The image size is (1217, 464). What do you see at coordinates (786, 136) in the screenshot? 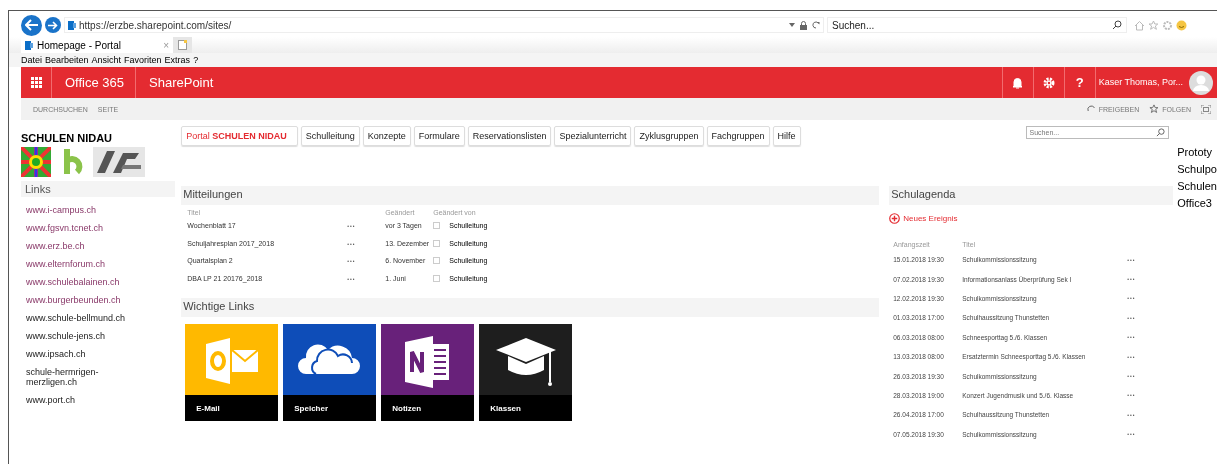
I see `nav-tab: Hilfe` at bounding box center [786, 136].